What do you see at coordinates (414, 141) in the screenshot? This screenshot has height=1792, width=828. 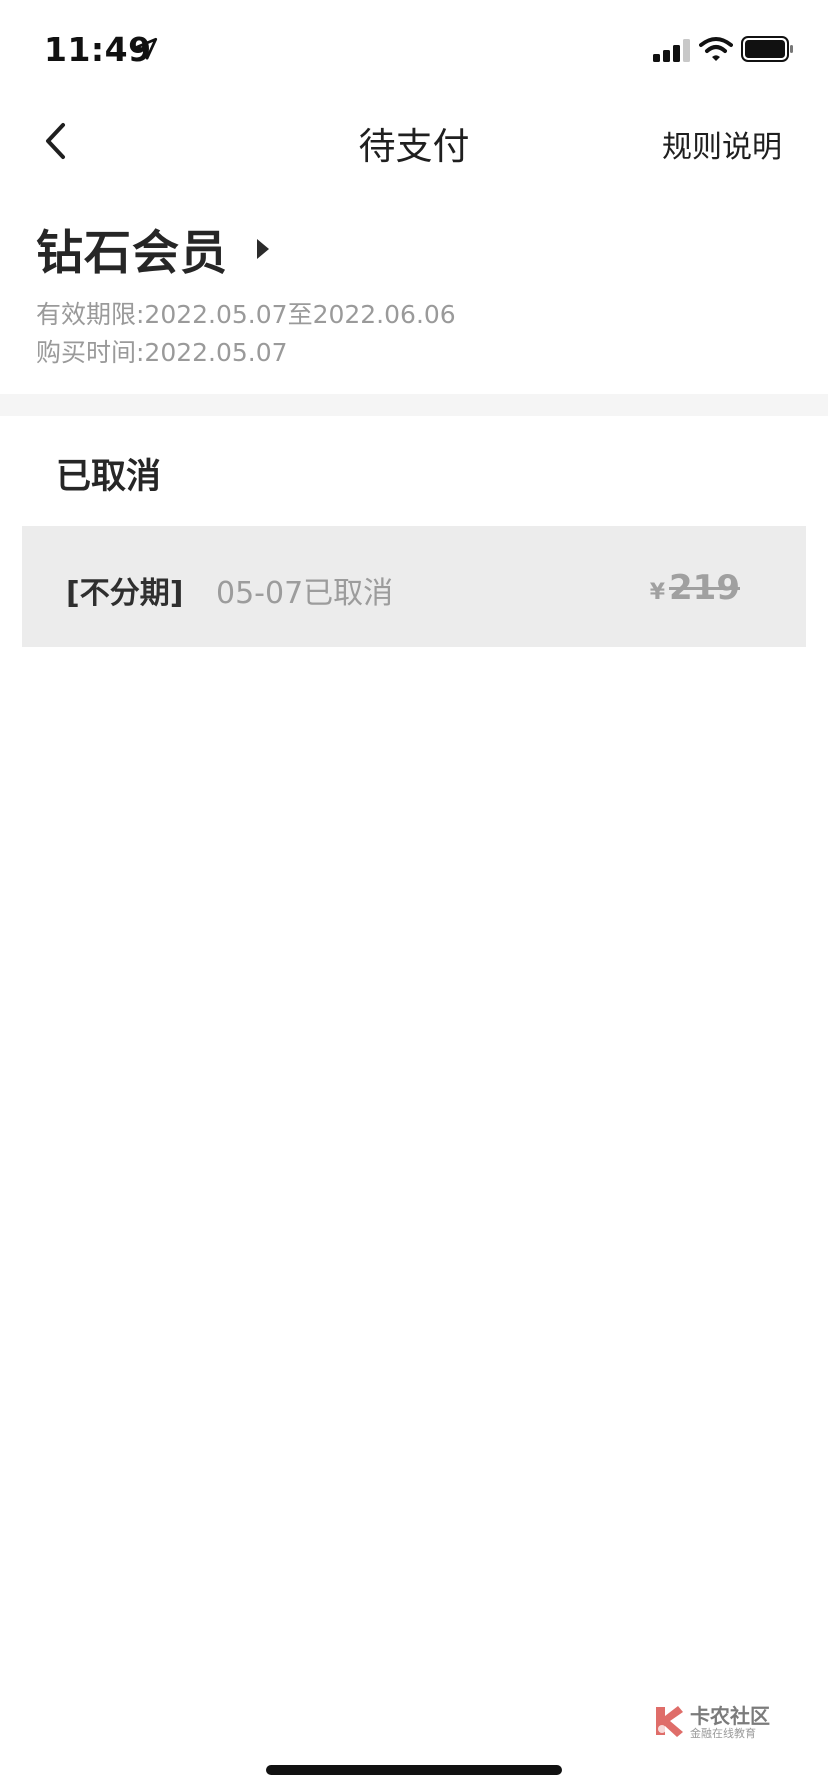 I see `navigation-bar: 待支付 规则说明` at bounding box center [414, 141].